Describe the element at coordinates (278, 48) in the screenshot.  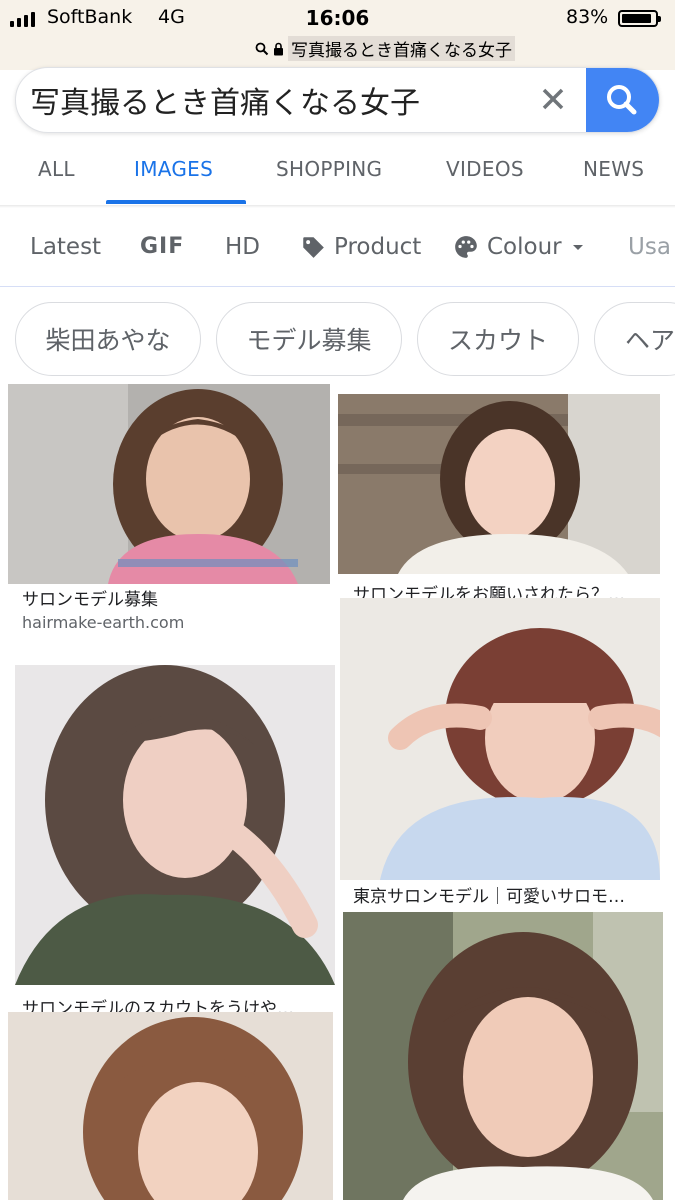
I see `lock-icon` at that location.